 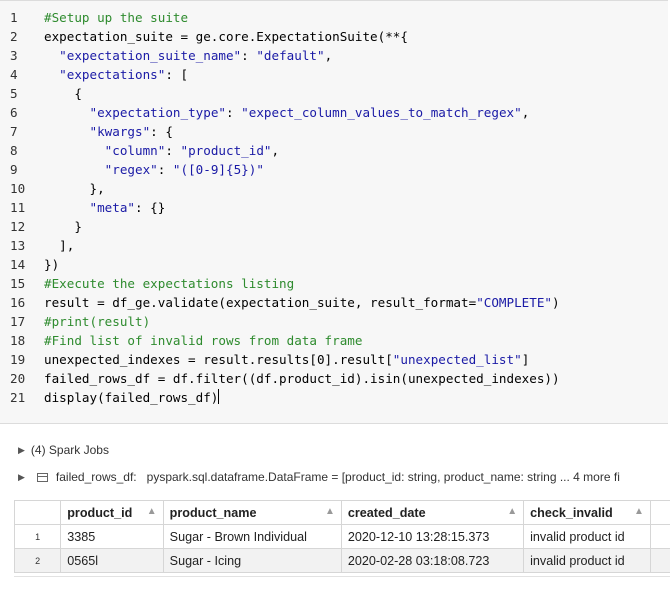 What do you see at coordinates (18, 188) in the screenshot?
I see `line-number: 10` at bounding box center [18, 188].